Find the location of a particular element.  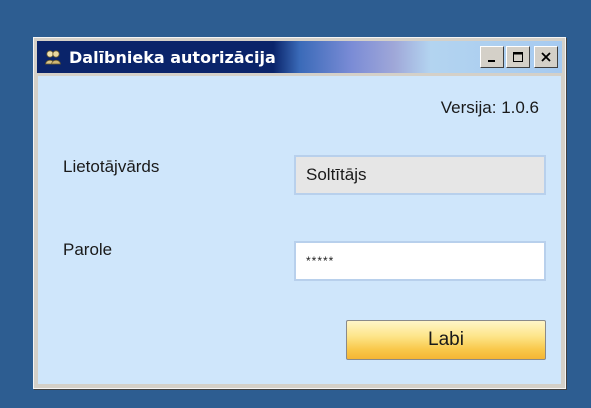

minimize-icon is located at coordinates (491, 61).